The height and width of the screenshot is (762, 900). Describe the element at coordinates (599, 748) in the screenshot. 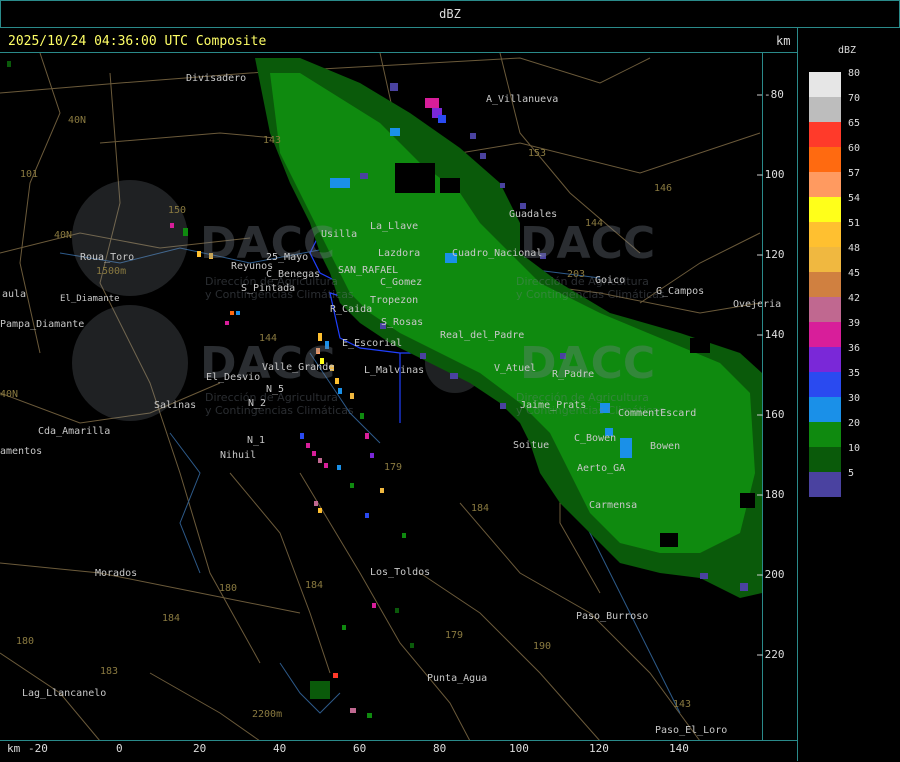

I see `x-tick-label: 120` at that location.